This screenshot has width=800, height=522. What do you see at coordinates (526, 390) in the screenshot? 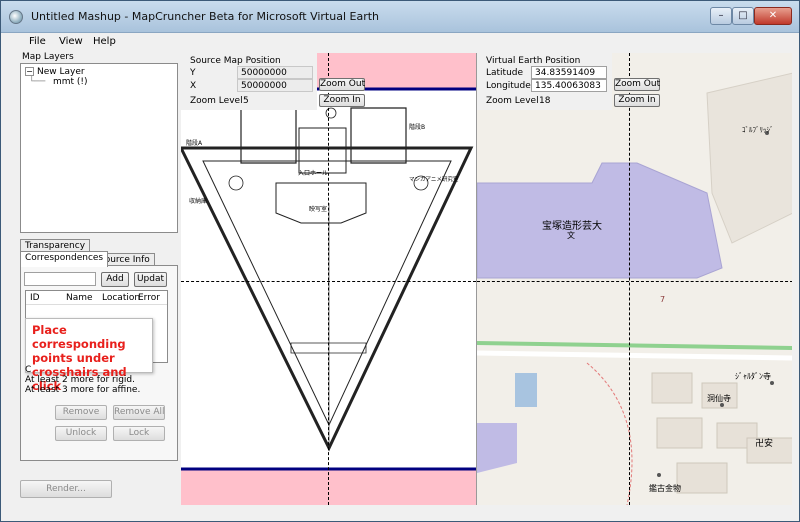
I see `water-feature` at bounding box center [526, 390].